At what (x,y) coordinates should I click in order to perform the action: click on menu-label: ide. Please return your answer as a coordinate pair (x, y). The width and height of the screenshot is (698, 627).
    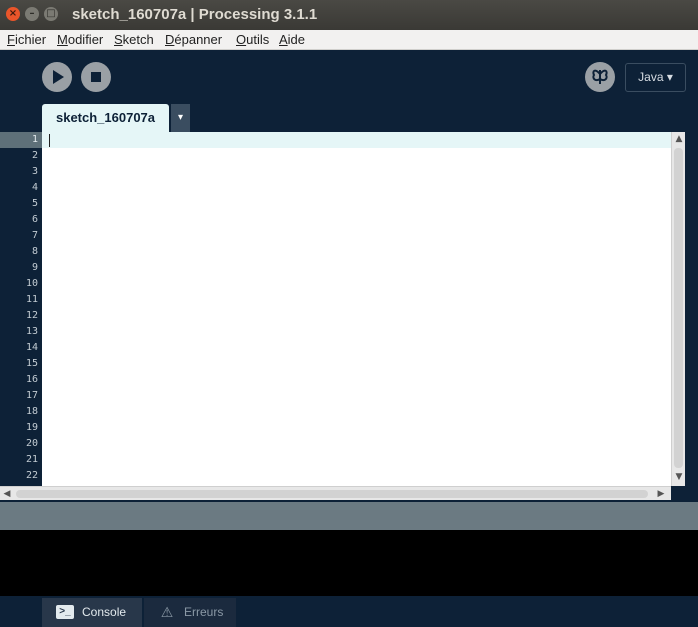
    Looking at the image, I should click on (296, 39).